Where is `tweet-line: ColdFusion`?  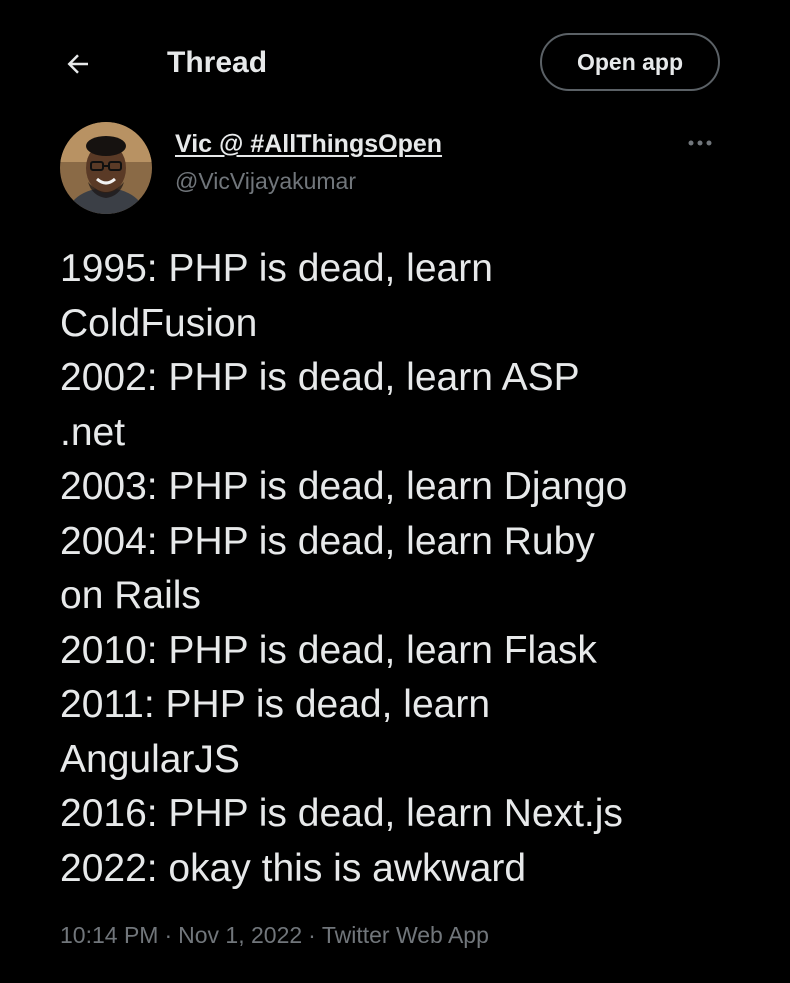 tweet-line: ColdFusion is located at coordinates (159, 323).